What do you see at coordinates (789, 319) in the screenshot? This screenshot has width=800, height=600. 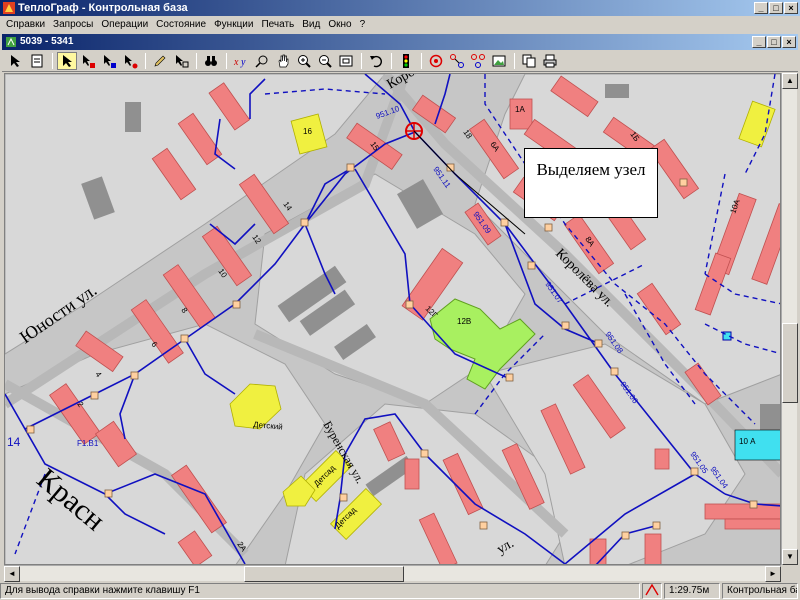 I see `vertical-scrollbar: ▲ ▼` at bounding box center [789, 319].